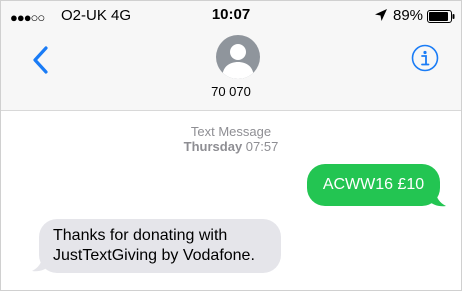 The height and width of the screenshot is (291, 462). Describe the element at coordinates (231, 131) in the screenshot. I see `message-type-label: Text Message` at that location.